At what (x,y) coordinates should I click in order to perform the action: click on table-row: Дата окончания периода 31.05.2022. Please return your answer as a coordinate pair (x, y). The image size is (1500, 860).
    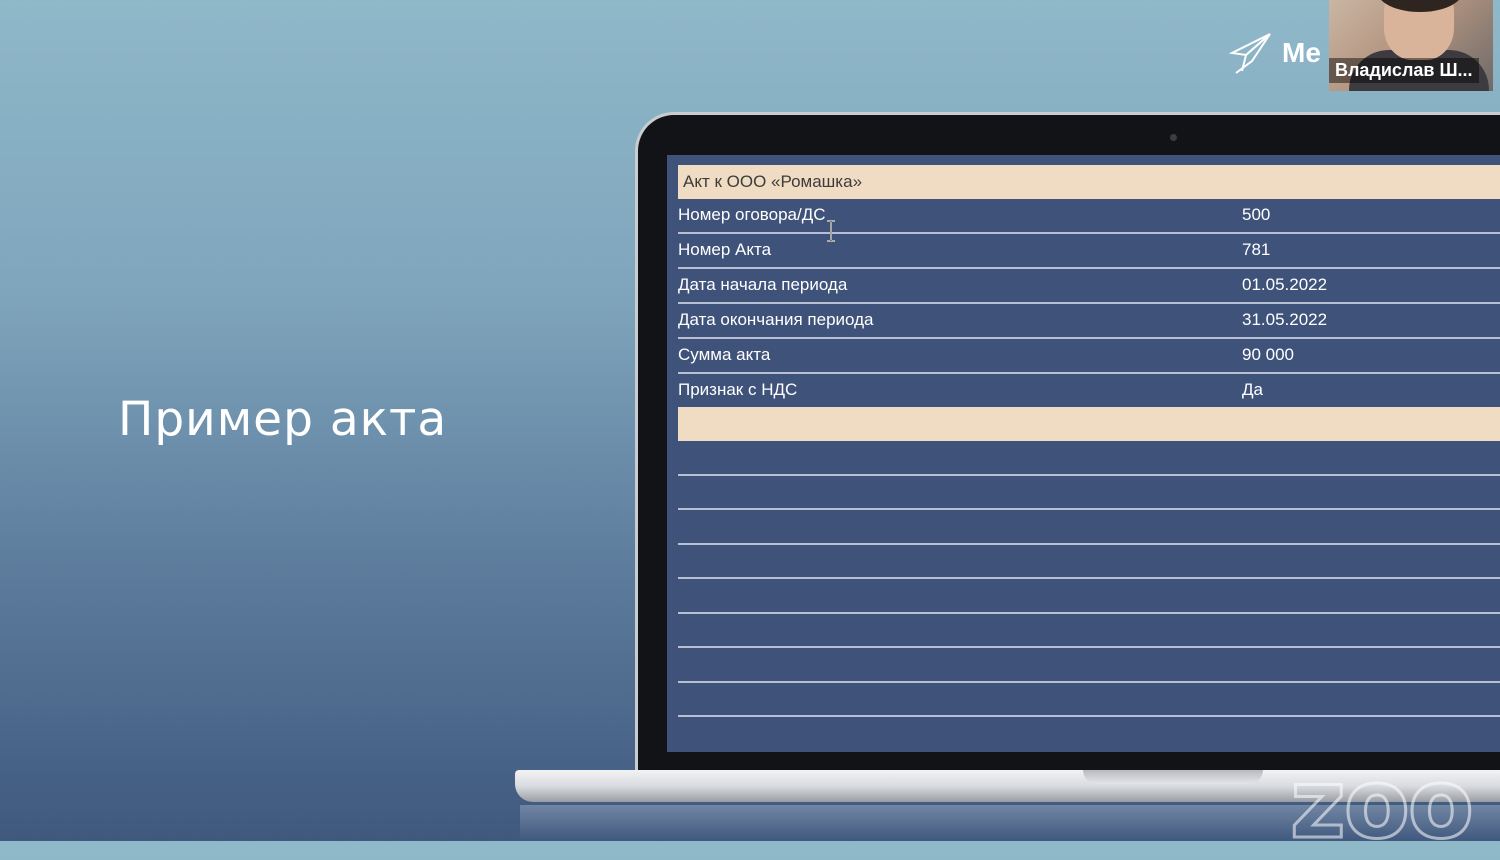
    Looking at the image, I should click on (1089, 321).